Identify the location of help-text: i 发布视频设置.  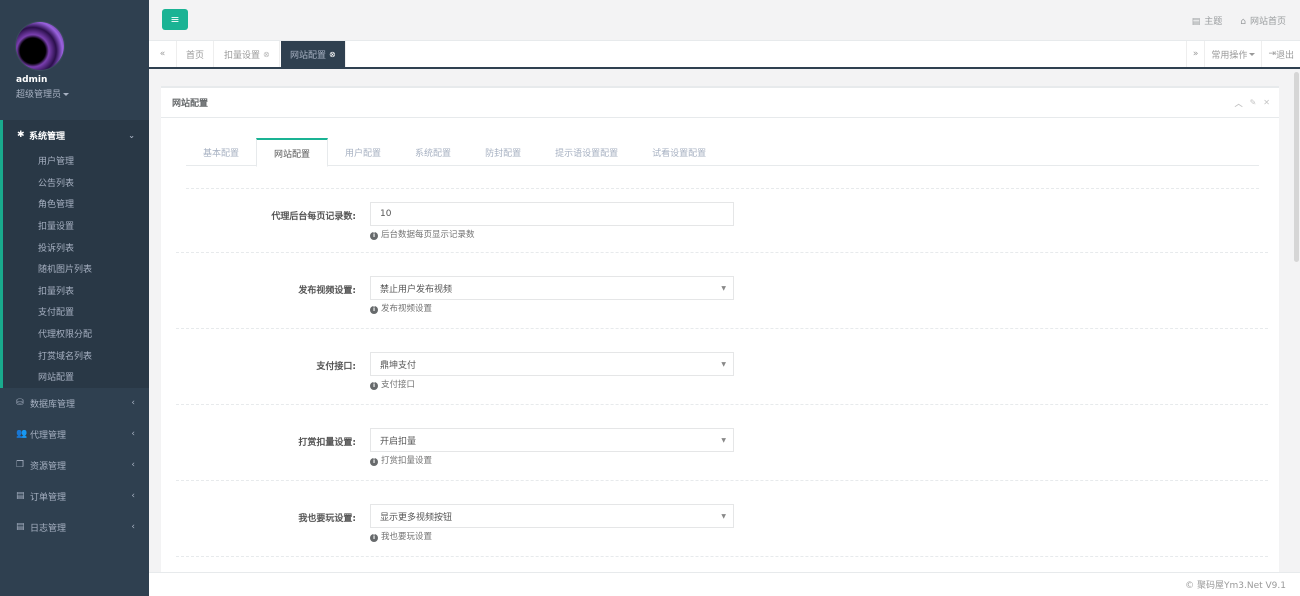
(401, 308).